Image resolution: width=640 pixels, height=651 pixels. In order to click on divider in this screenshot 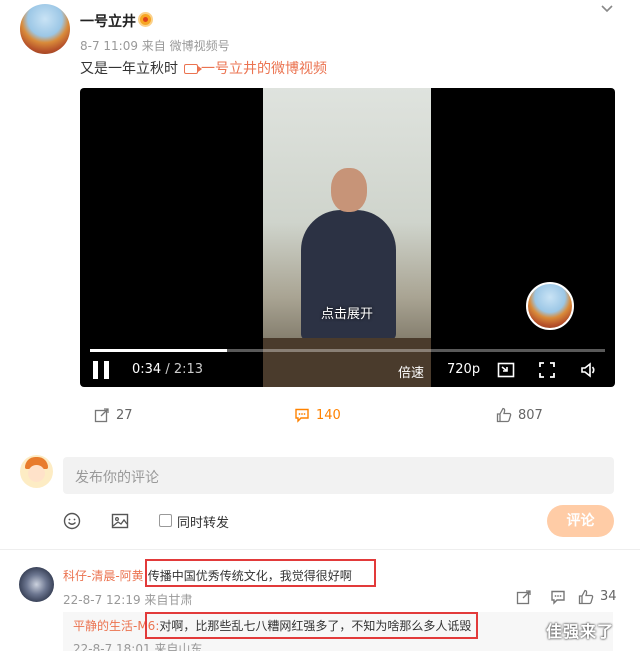, I will do `click(320, 549)`.